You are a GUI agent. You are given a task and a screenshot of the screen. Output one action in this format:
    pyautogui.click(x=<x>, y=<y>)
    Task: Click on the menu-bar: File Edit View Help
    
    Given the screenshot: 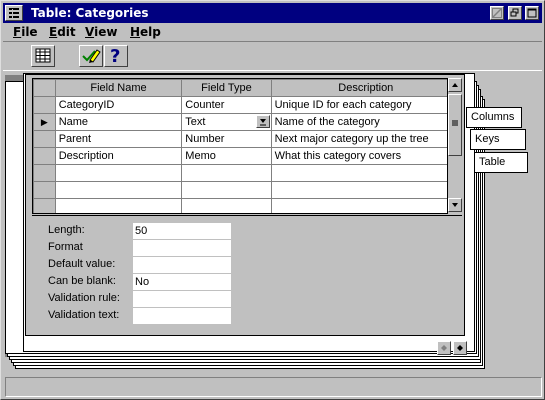 What is the action you would take?
    pyautogui.click(x=272, y=32)
    